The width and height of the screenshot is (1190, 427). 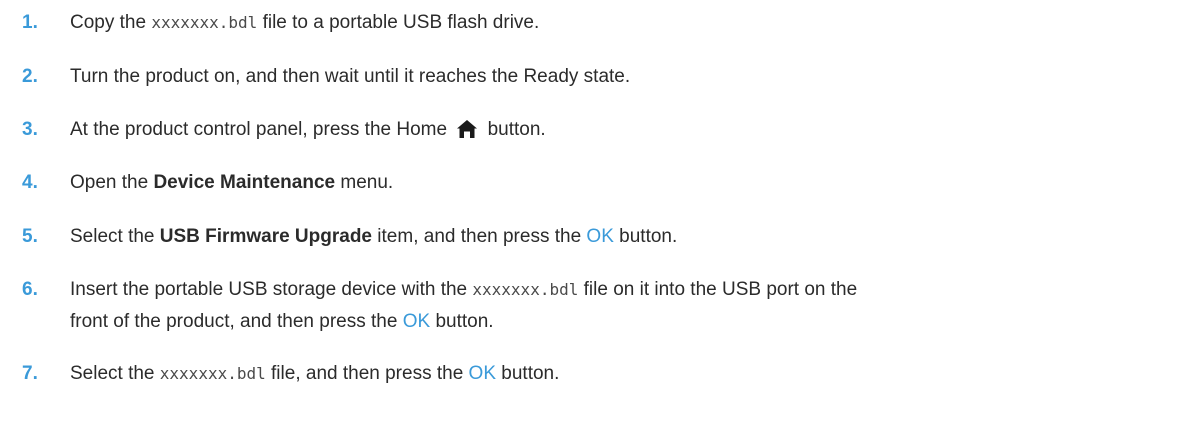 What do you see at coordinates (30, 182) in the screenshot?
I see `step-number: 4.` at bounding box center [30, 182].